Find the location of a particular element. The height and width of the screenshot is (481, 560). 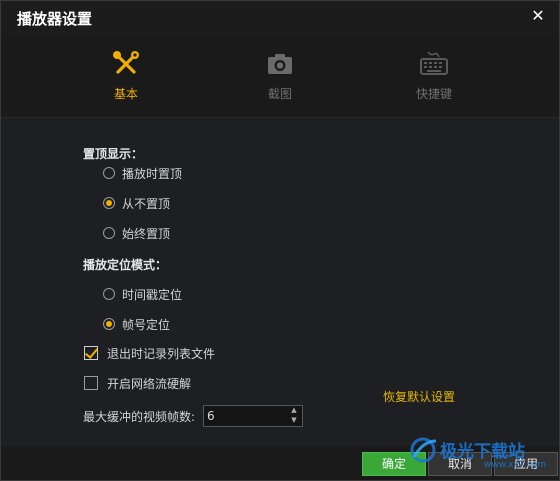

title-bar: 播放器设置 ✕ is located at coordinates (280, 18).